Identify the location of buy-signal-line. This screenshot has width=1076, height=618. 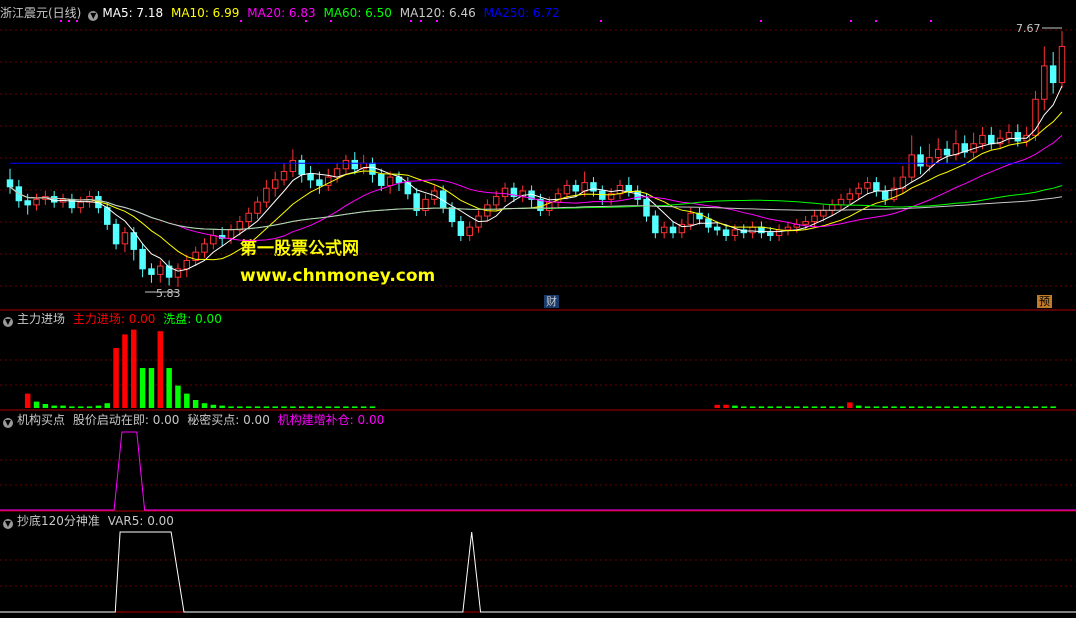
(538, 471).